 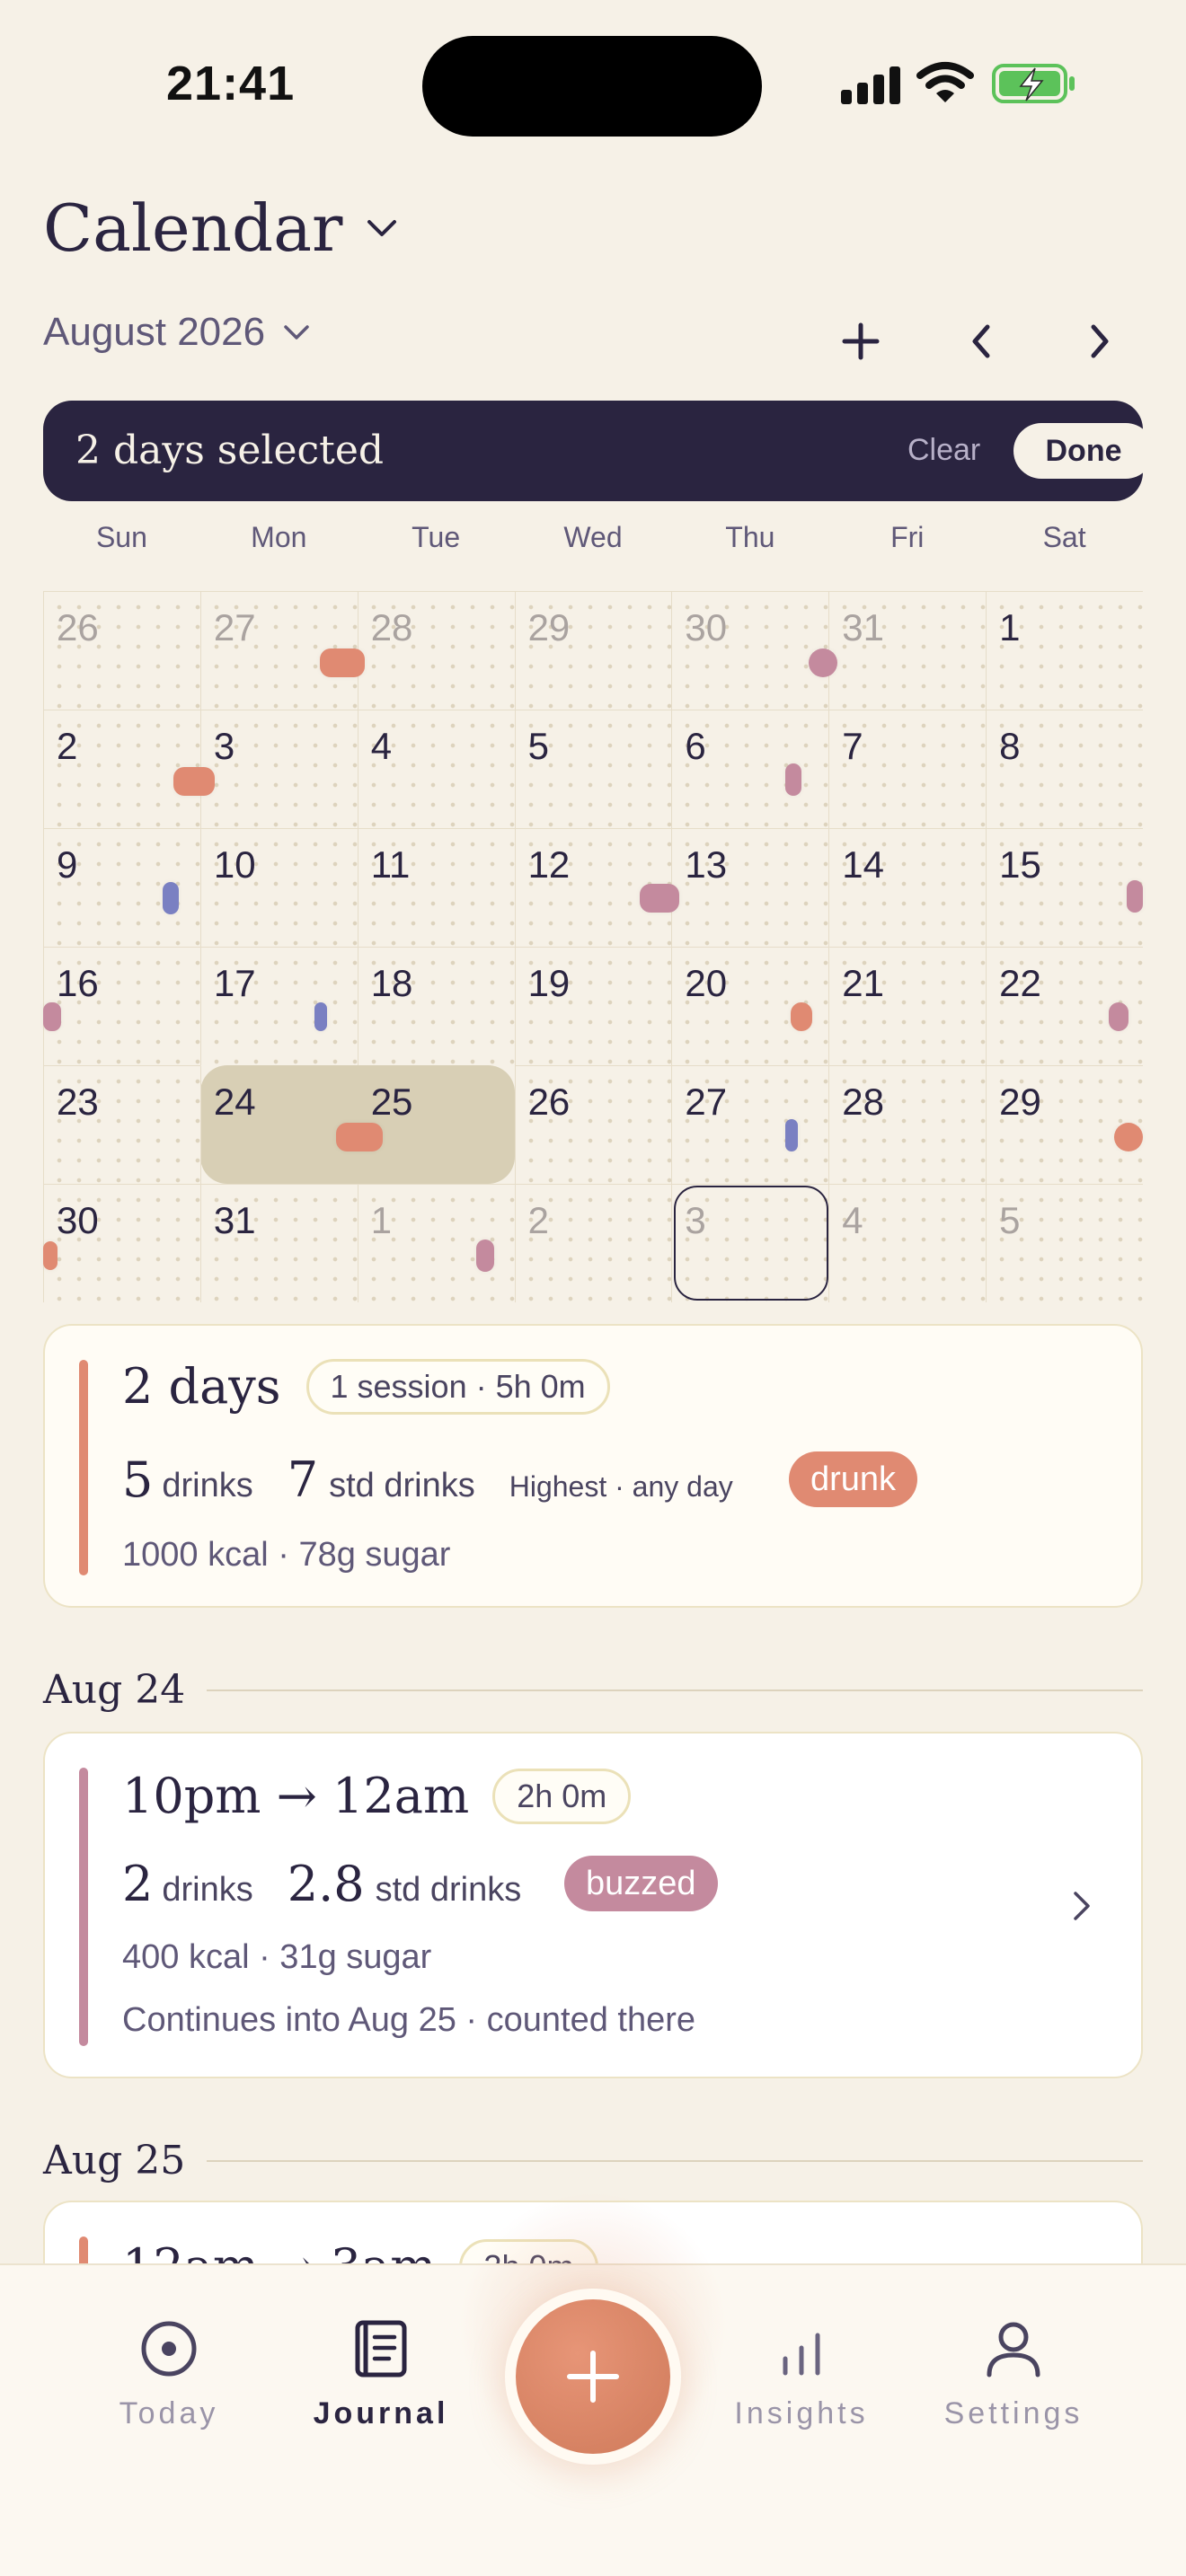 I want to click on divider, so click(x=675, y=2160).